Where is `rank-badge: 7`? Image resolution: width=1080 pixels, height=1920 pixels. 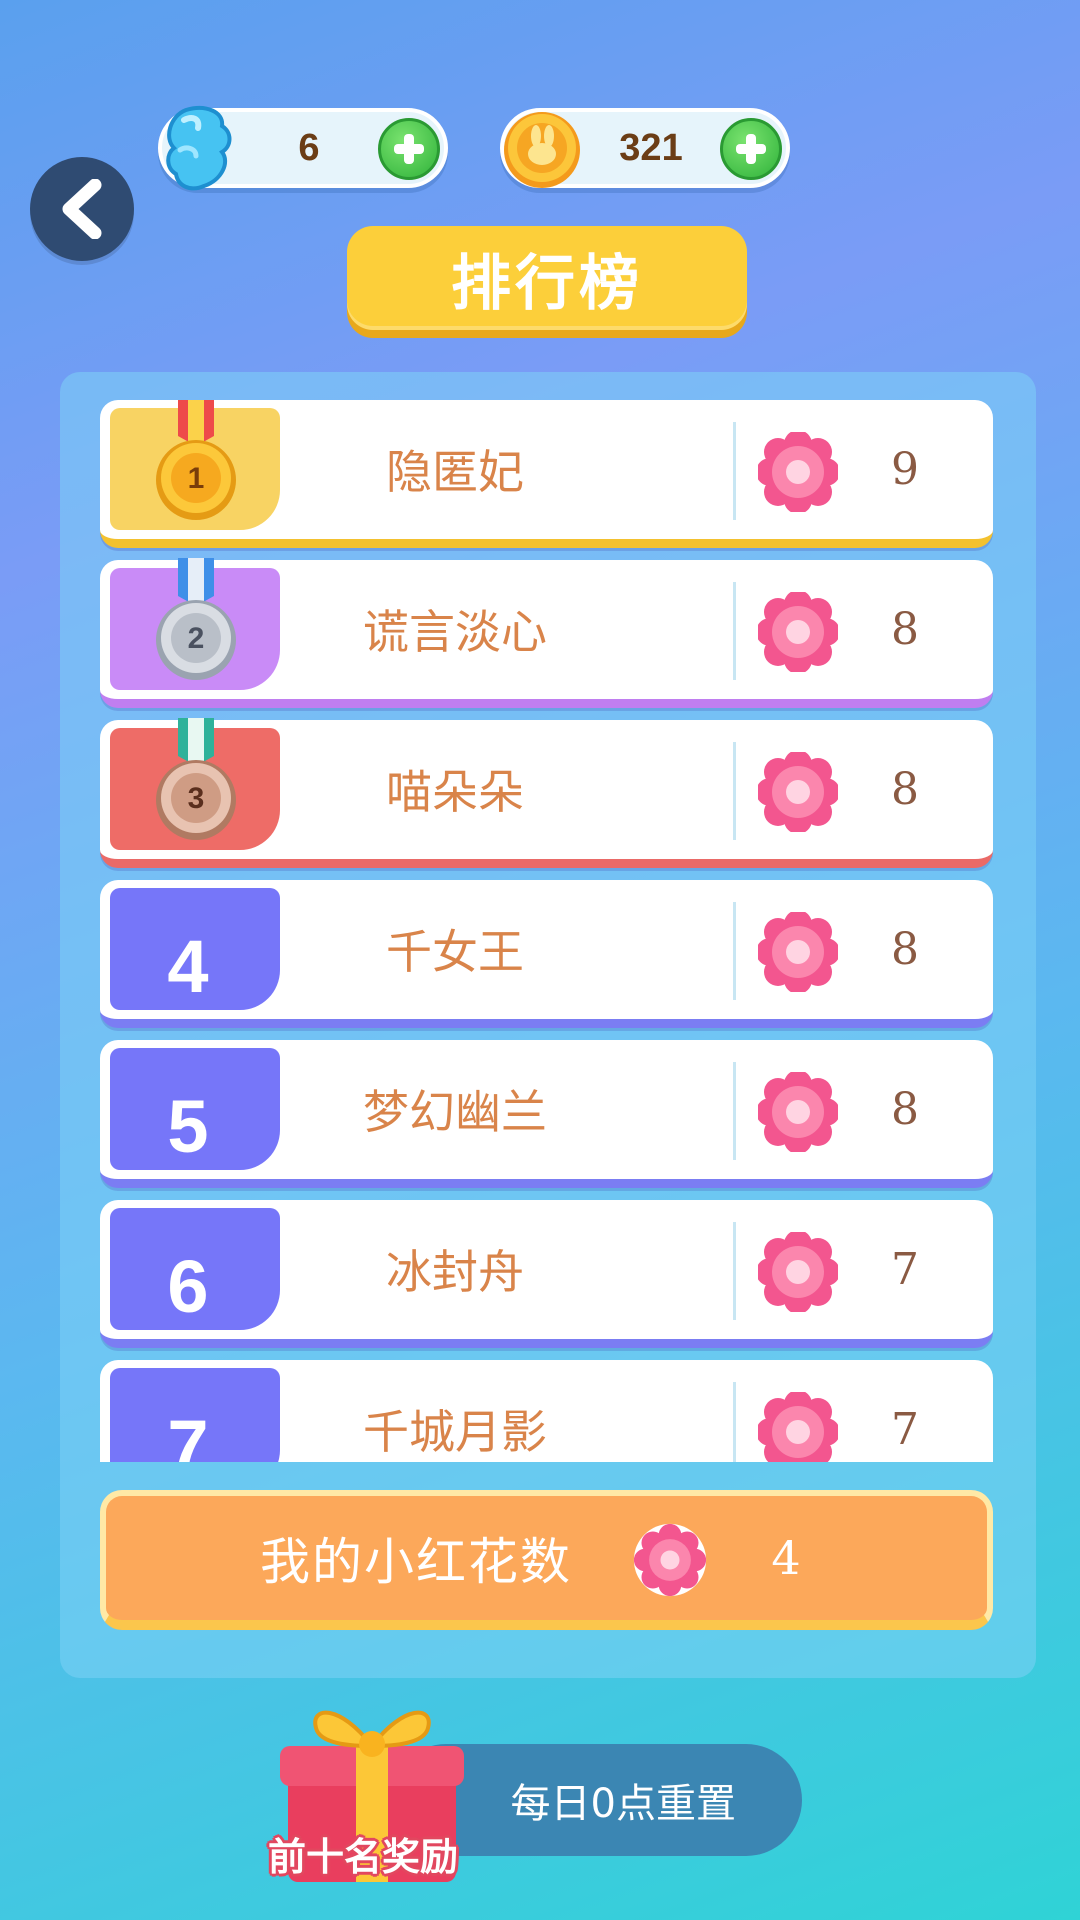
rank-badge: 7 is located at coordinates (195, 1415).